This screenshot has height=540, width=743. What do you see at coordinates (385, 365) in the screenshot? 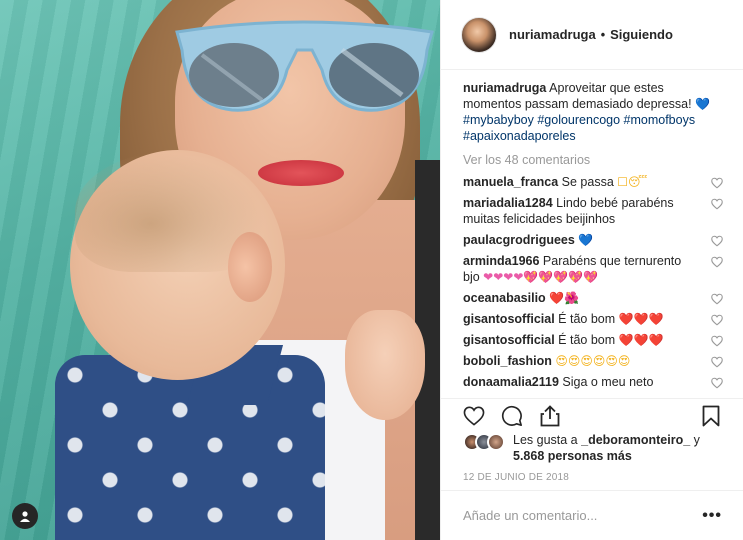
I see `photo-baby-hand` at bounding box center [385, 365].